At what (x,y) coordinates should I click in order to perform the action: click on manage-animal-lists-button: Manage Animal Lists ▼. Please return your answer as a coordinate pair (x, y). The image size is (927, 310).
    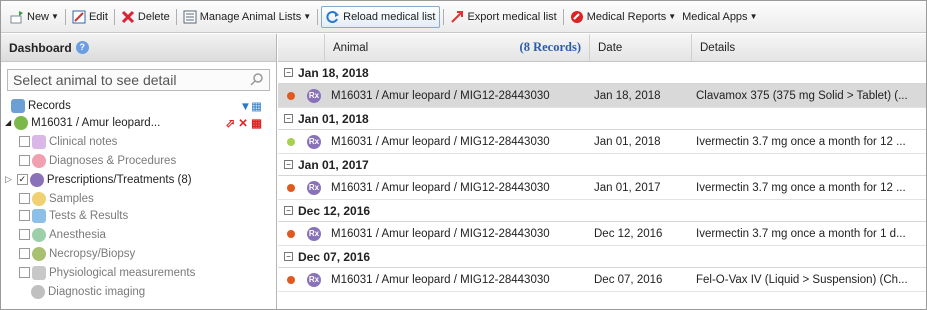
    Looking at the image, I should click on (247, 17).